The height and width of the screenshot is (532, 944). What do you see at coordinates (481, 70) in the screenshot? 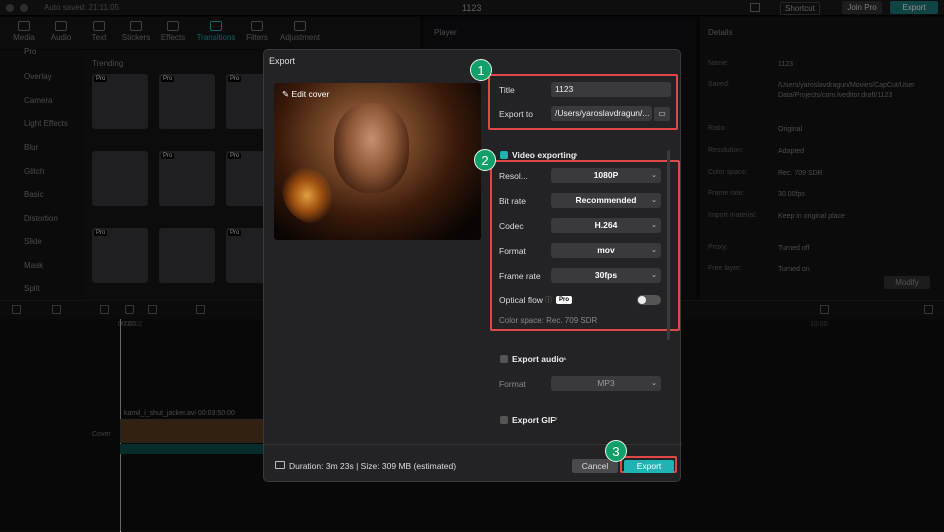
I see `annotation-badge-1: 1` at bounding box center [481, 70].